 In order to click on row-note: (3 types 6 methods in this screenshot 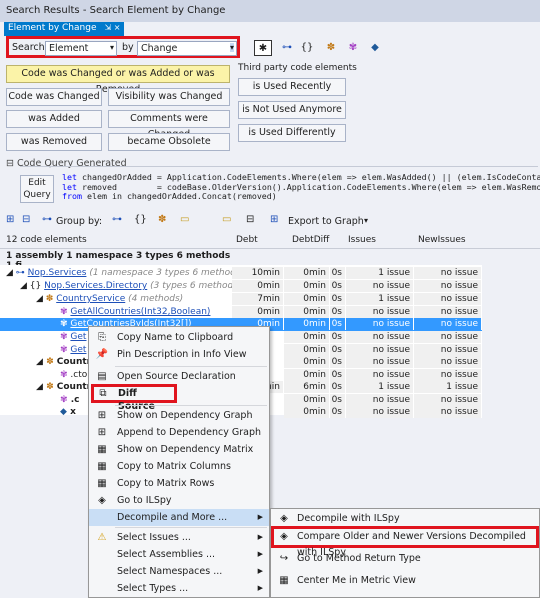, I will do `click(194, 286)`.